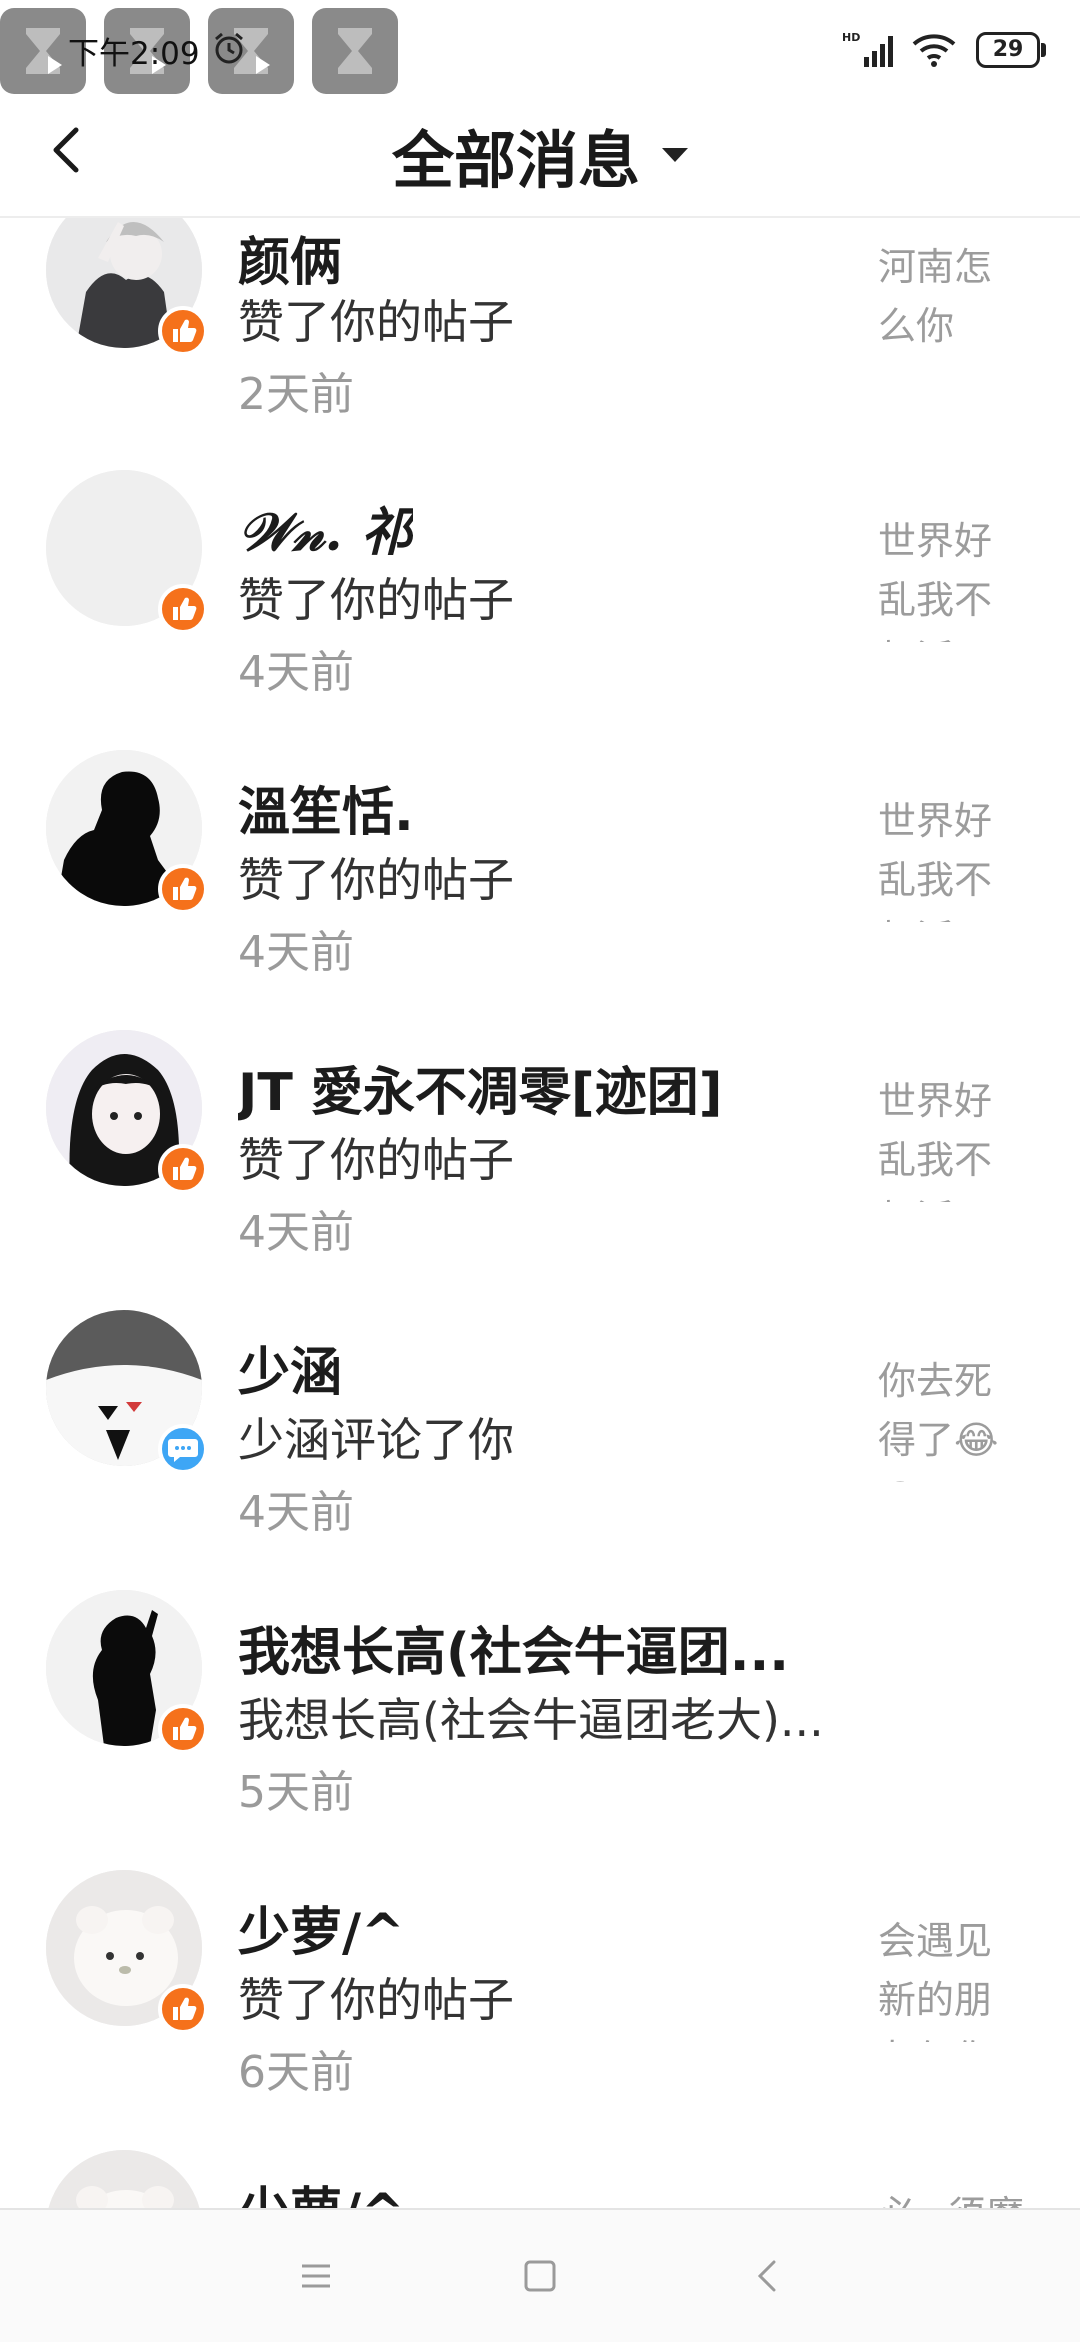 The width and height of the screenshot is (1080, 2342). What do you see at coordinates (540, 50) in the screenshot?
I see `status-bar: 下午2:09 HD 29` at bounding box center [540, 50].